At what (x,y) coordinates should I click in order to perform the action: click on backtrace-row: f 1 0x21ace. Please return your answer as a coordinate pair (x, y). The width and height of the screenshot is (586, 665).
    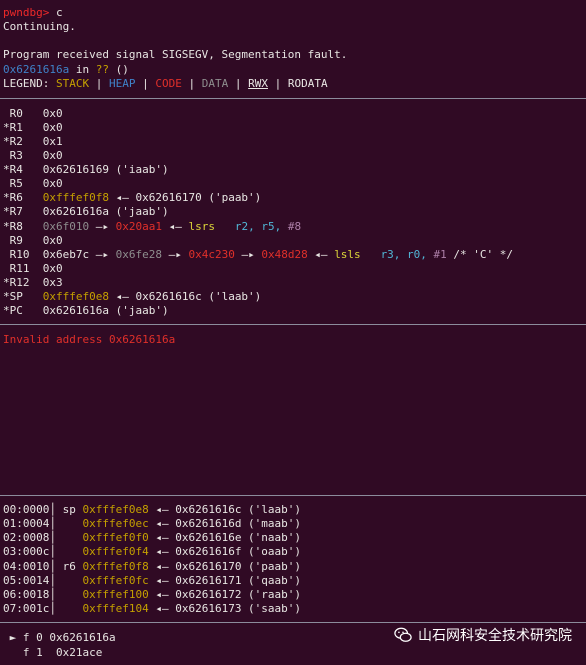
    Looking at the image, I should click on (52, 653).